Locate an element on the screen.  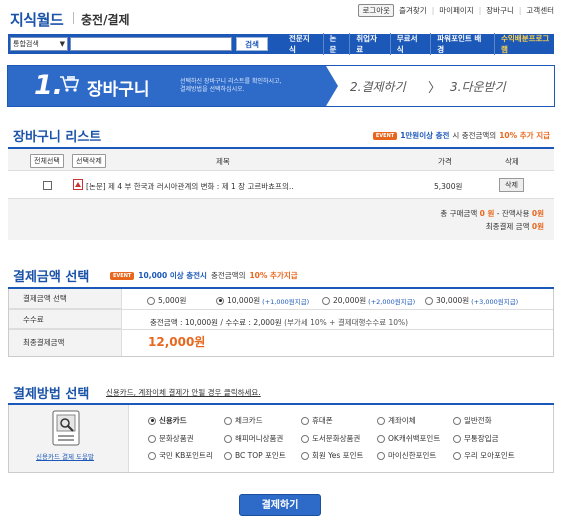
method-kb-point: 국민 KB포인트리 is located at coordinates (180, 455).